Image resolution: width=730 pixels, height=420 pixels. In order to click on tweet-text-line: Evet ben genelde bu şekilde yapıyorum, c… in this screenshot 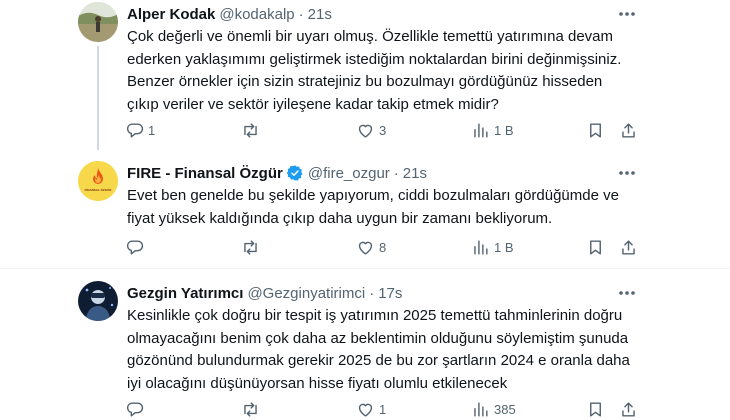, I will do `click(373, 195)`.